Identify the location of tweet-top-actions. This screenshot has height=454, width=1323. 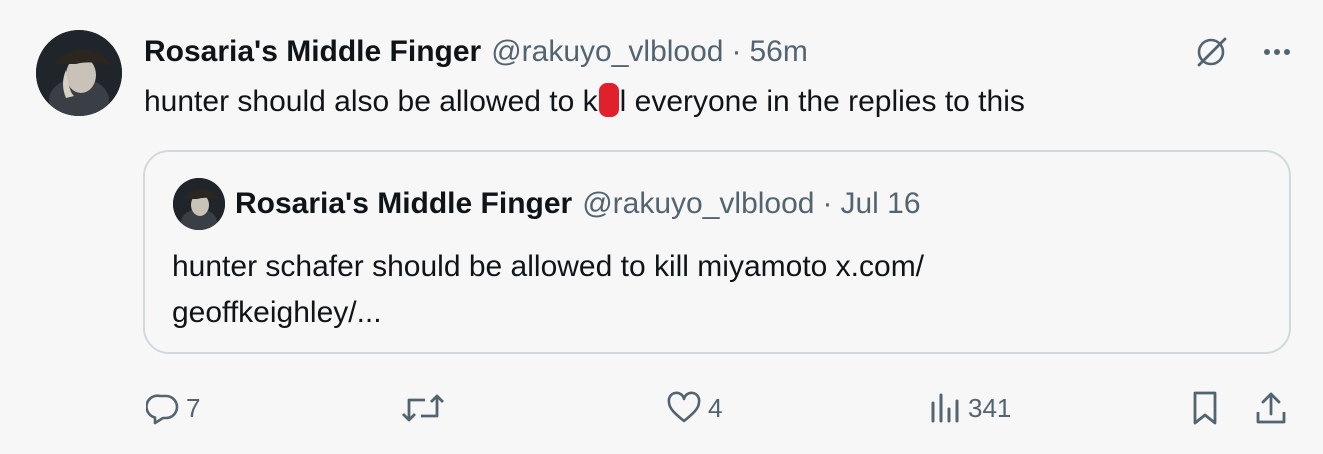
(1244, 52).